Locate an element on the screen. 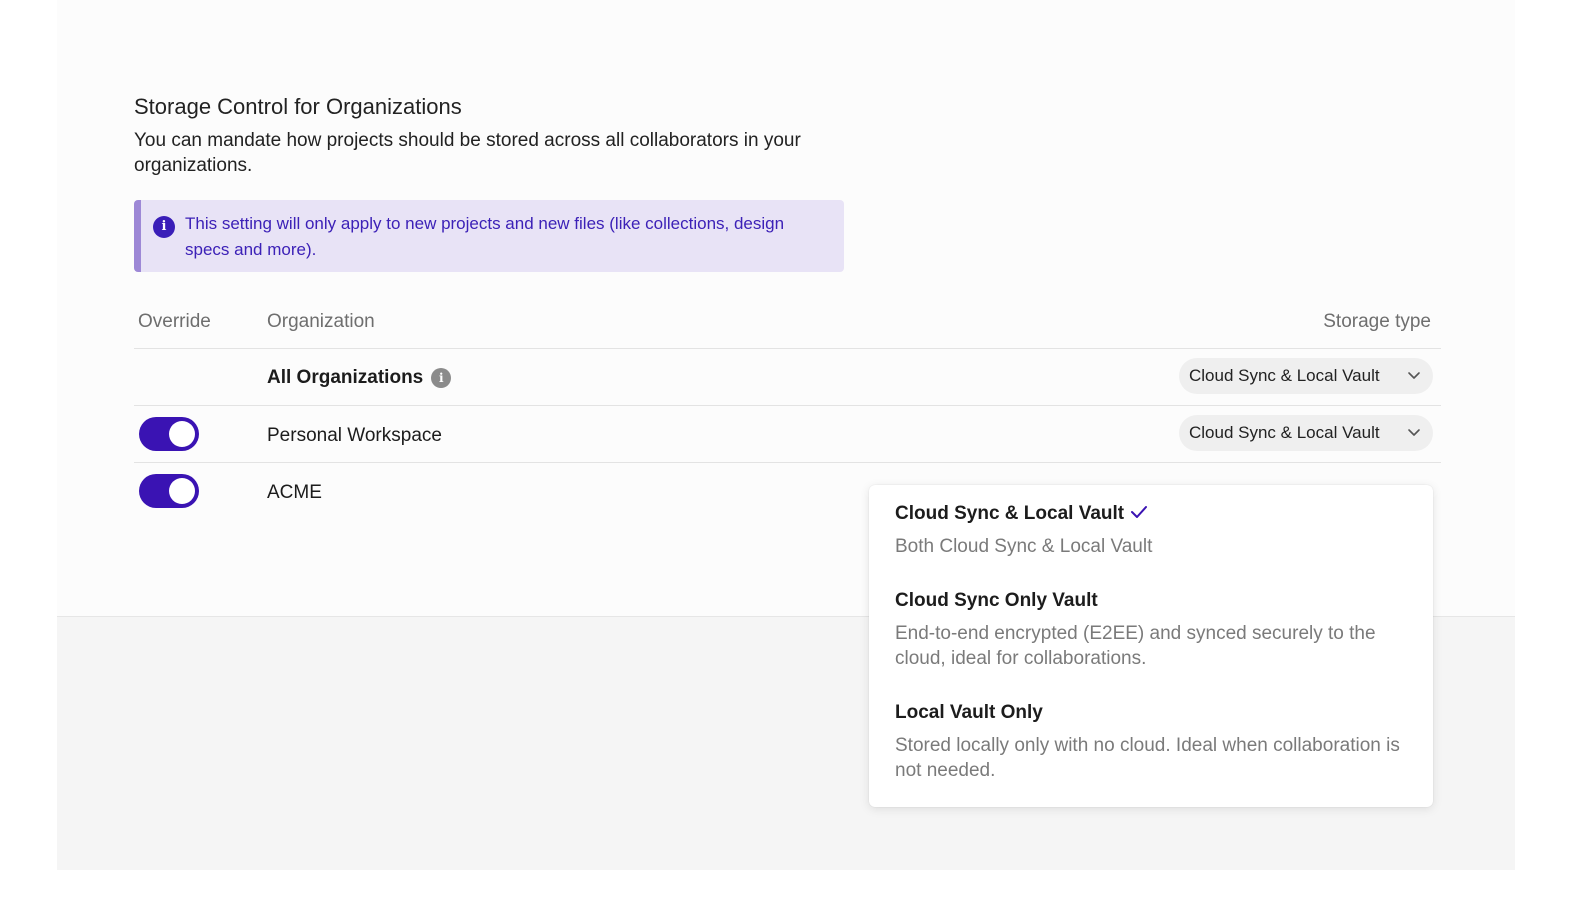  org-name: All Organizations is located at coordinates (345, 377).